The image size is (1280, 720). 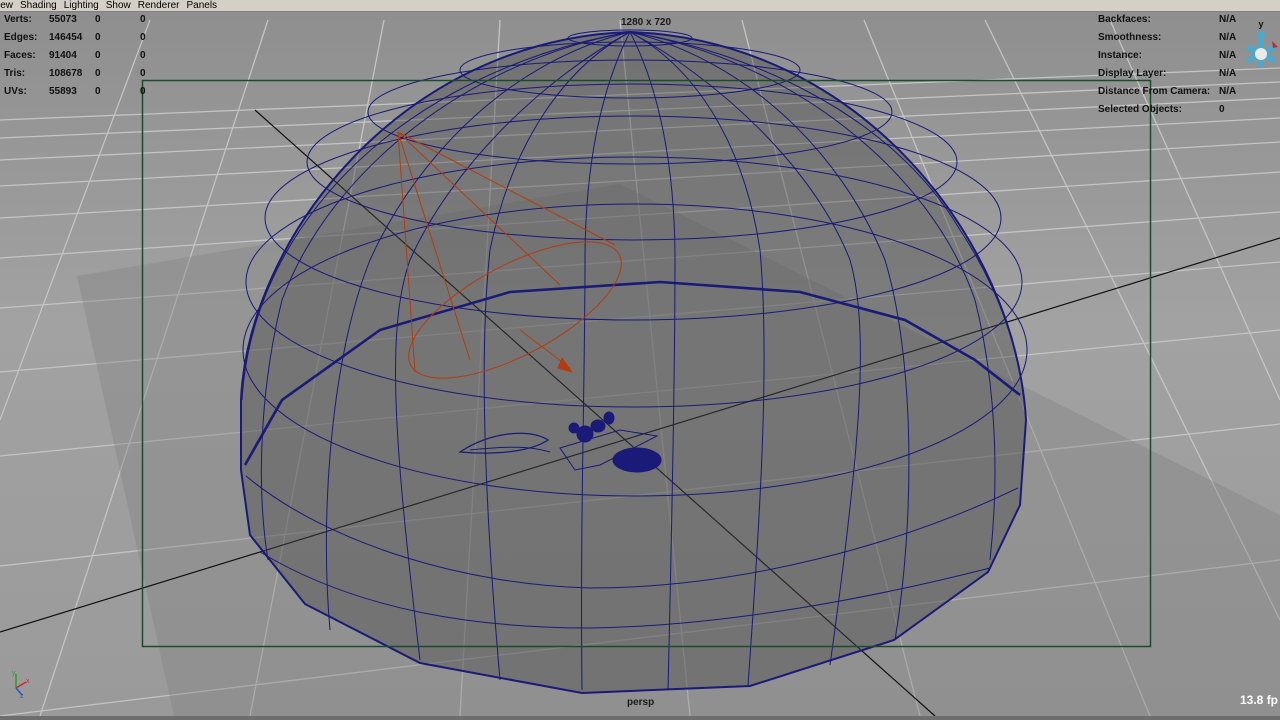 I want to click on view-cube-axis-label: y, so click(x=1260, y=24).